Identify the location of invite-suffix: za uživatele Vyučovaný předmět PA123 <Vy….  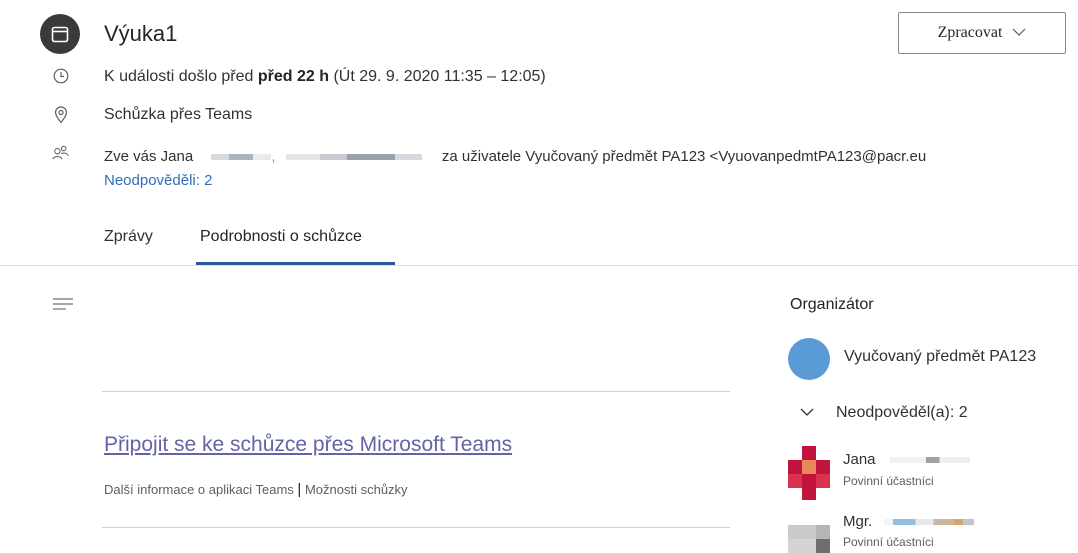
(684, 156).